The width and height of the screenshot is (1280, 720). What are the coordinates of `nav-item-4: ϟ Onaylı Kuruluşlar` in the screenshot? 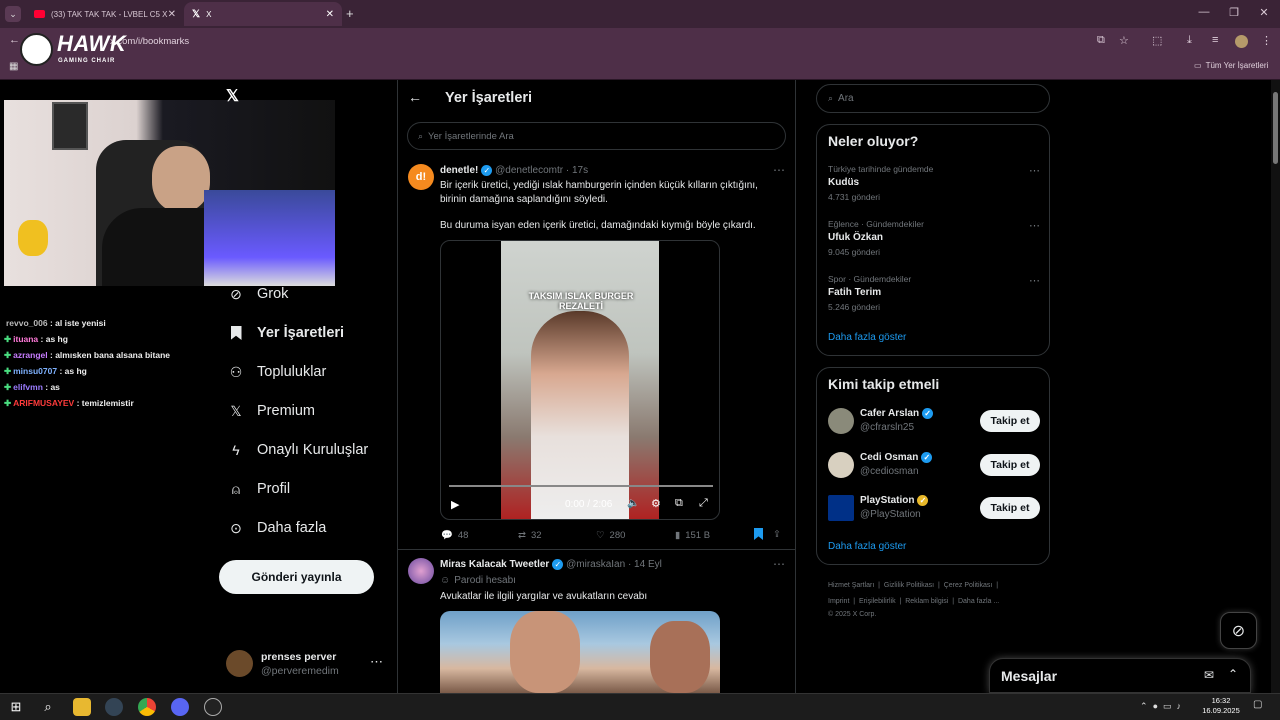 It's located at (298, 450).